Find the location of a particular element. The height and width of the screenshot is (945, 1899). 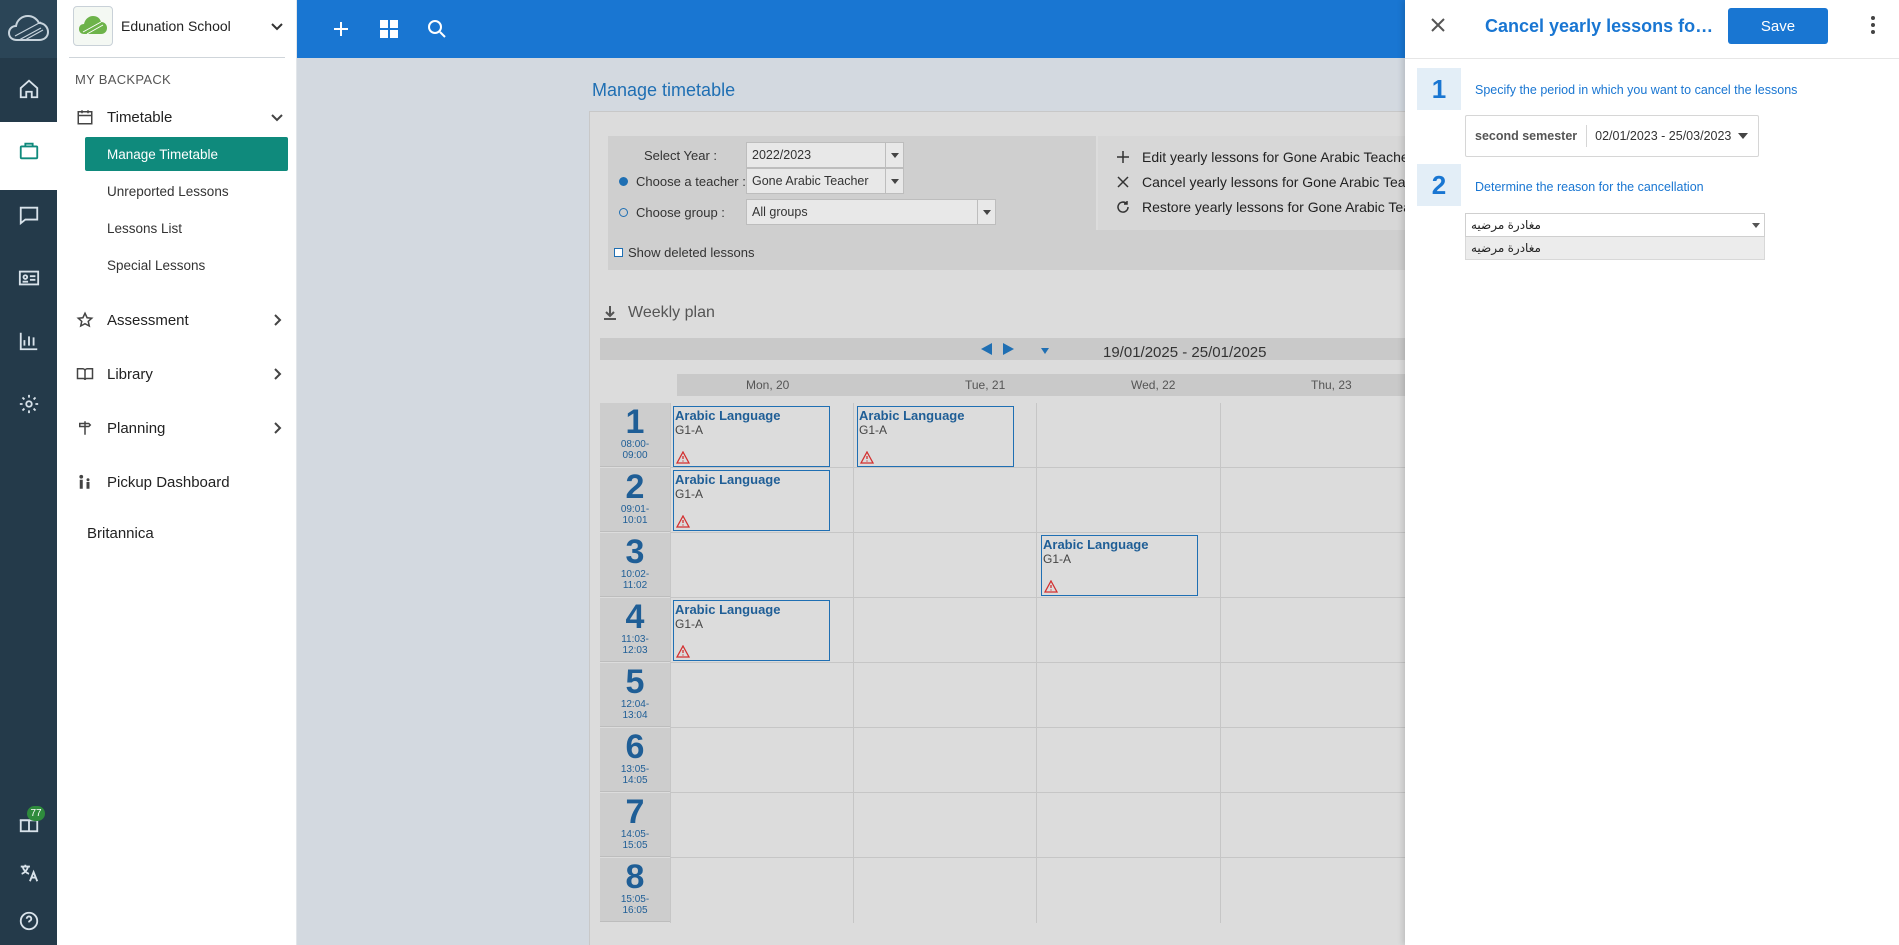

reason-select: مغادرة مرضيه is located at coordinates (1615, 225).